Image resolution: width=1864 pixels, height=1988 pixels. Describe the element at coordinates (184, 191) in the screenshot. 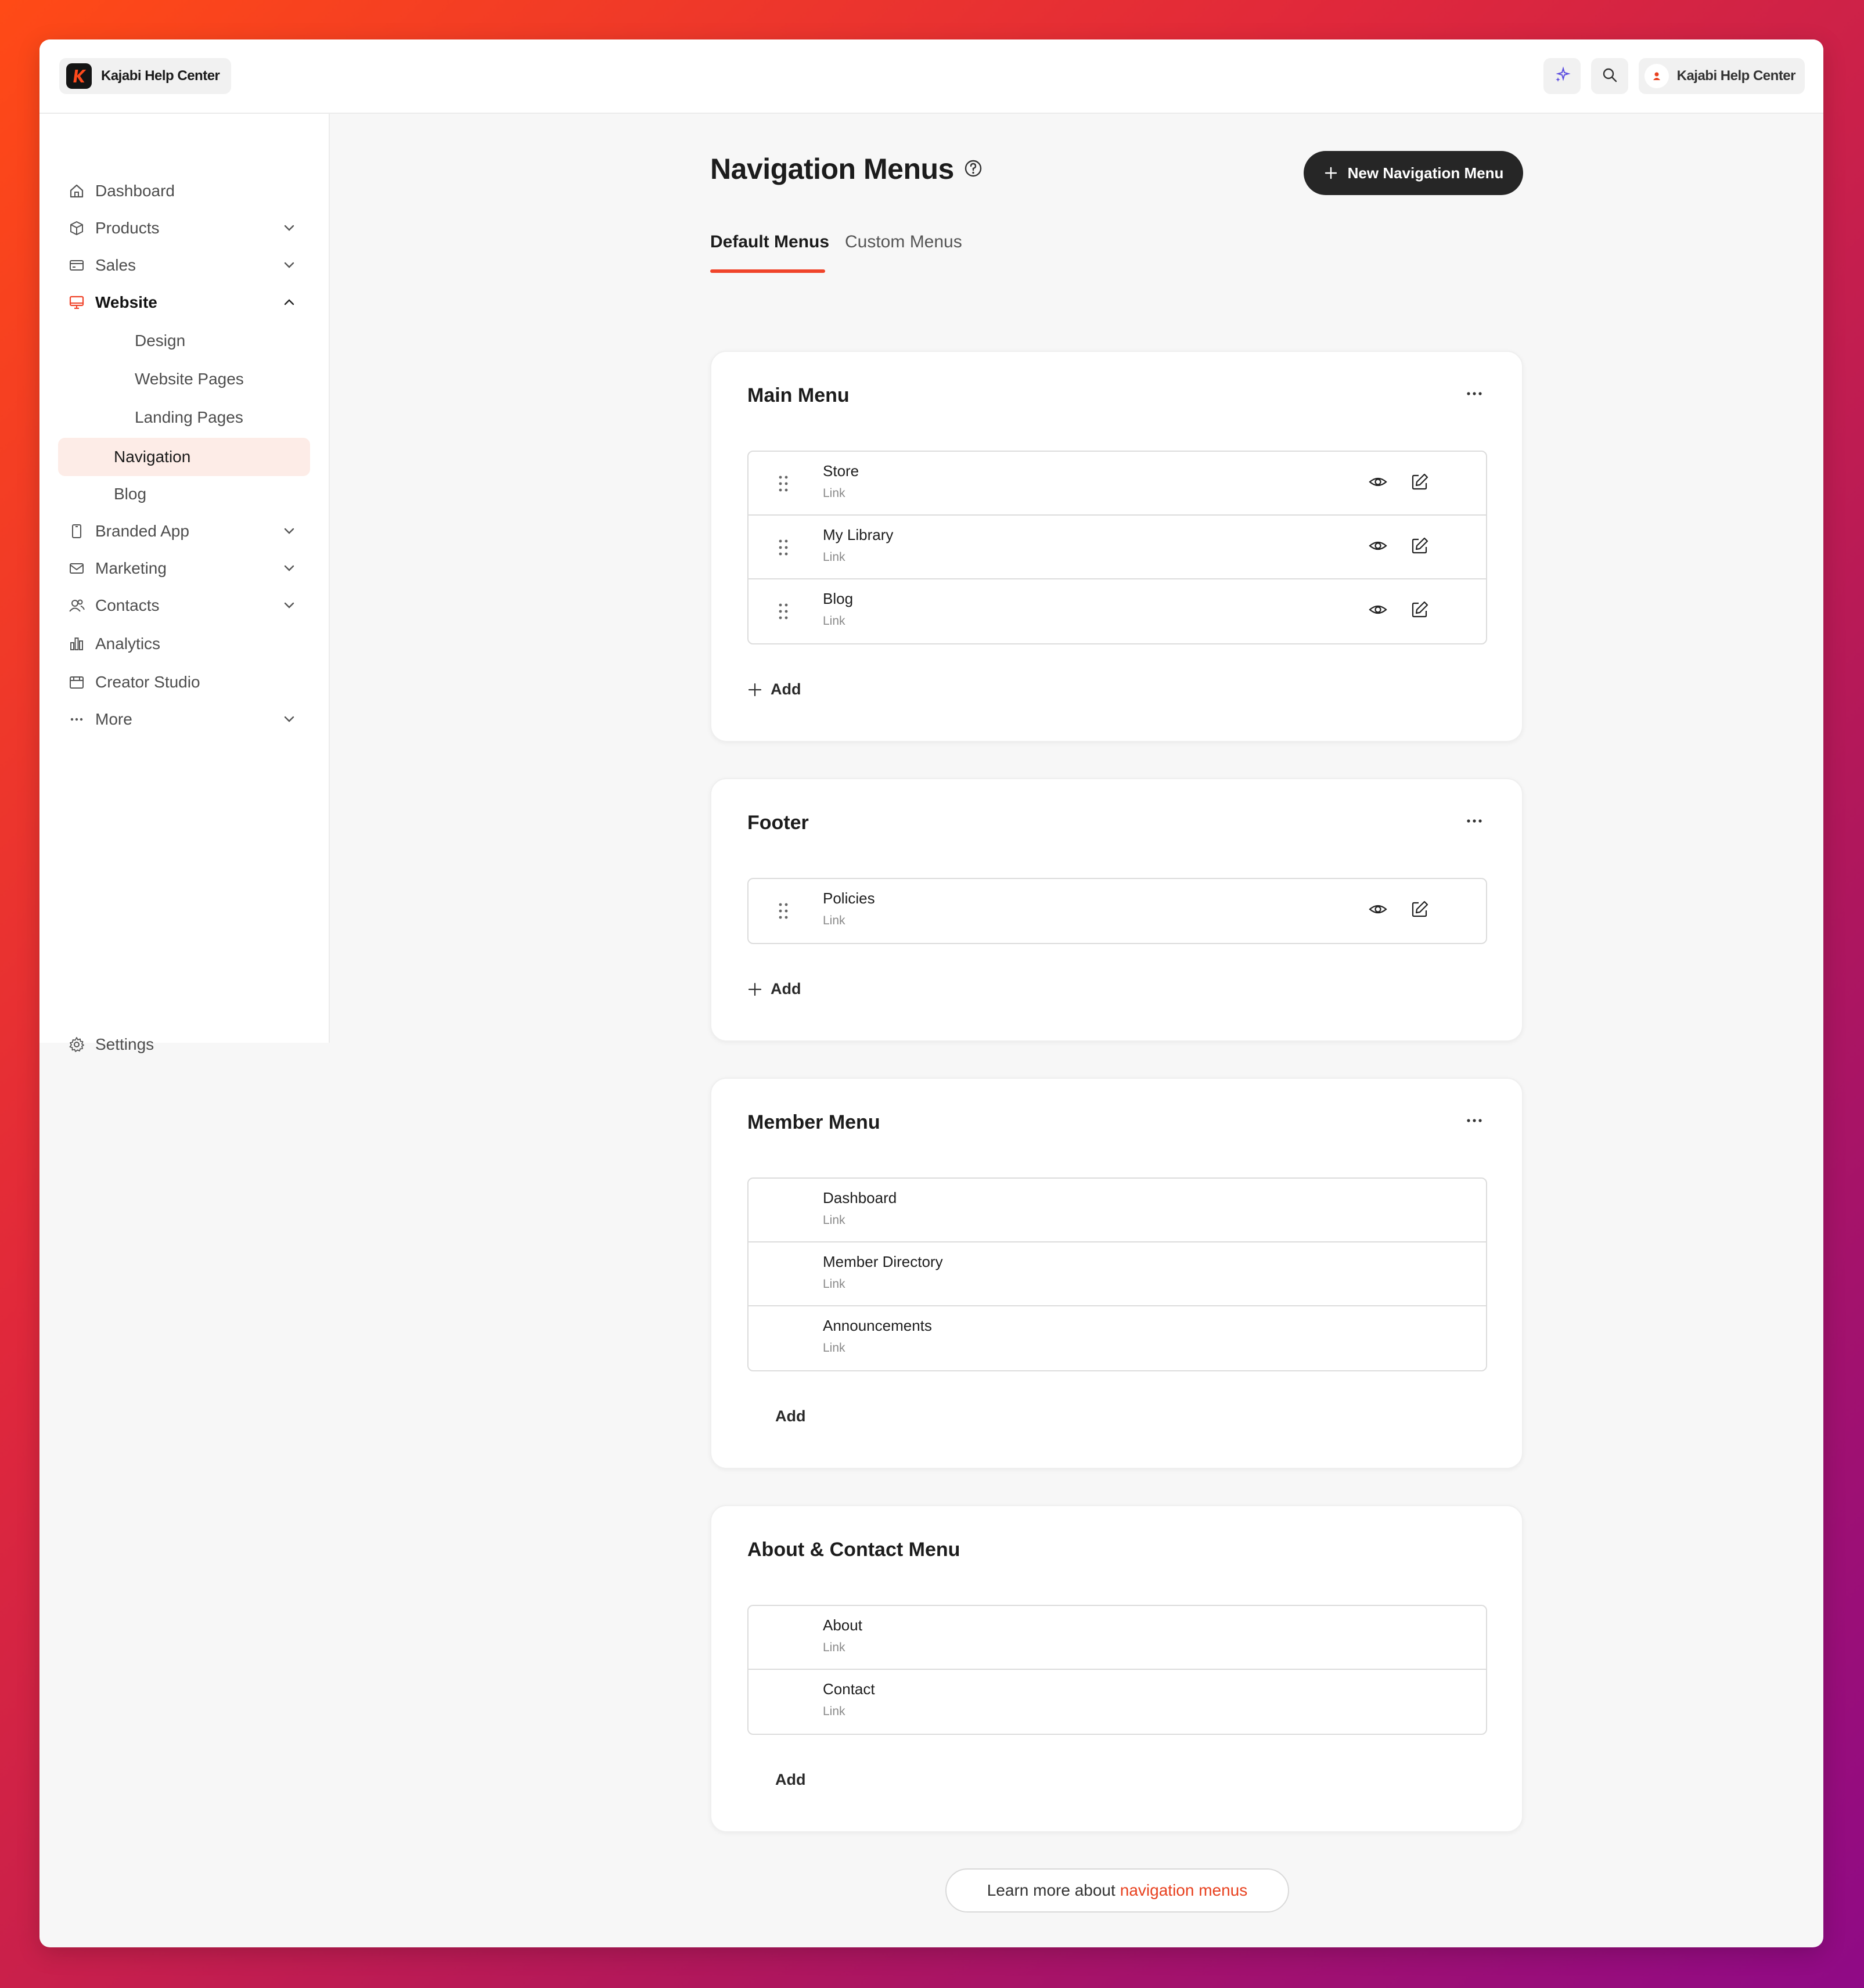

I see `sidebar-item-dashboard: Dashboard` at that location.